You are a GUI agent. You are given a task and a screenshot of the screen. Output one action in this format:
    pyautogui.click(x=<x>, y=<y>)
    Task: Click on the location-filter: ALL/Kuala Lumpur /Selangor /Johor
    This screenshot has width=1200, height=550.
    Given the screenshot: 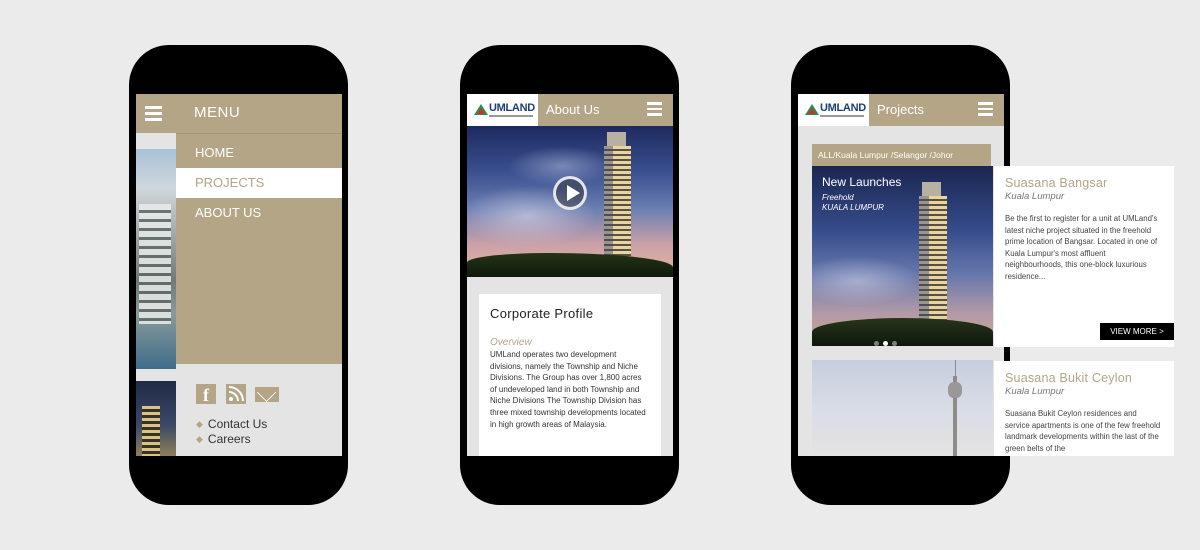 What is the action you would take?
    pyautogui.click(x=901, y=155)
    